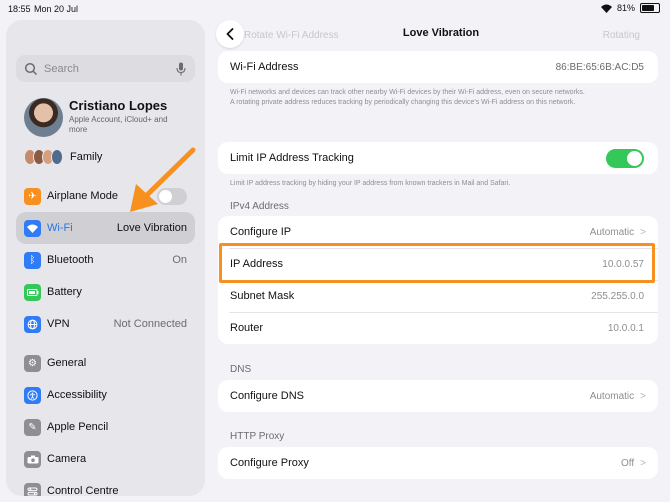 The image size is (670, 502). Describe the element at coordinates (179, 260) in the screenshot. I see `sidebar-item-value: On` at that location.